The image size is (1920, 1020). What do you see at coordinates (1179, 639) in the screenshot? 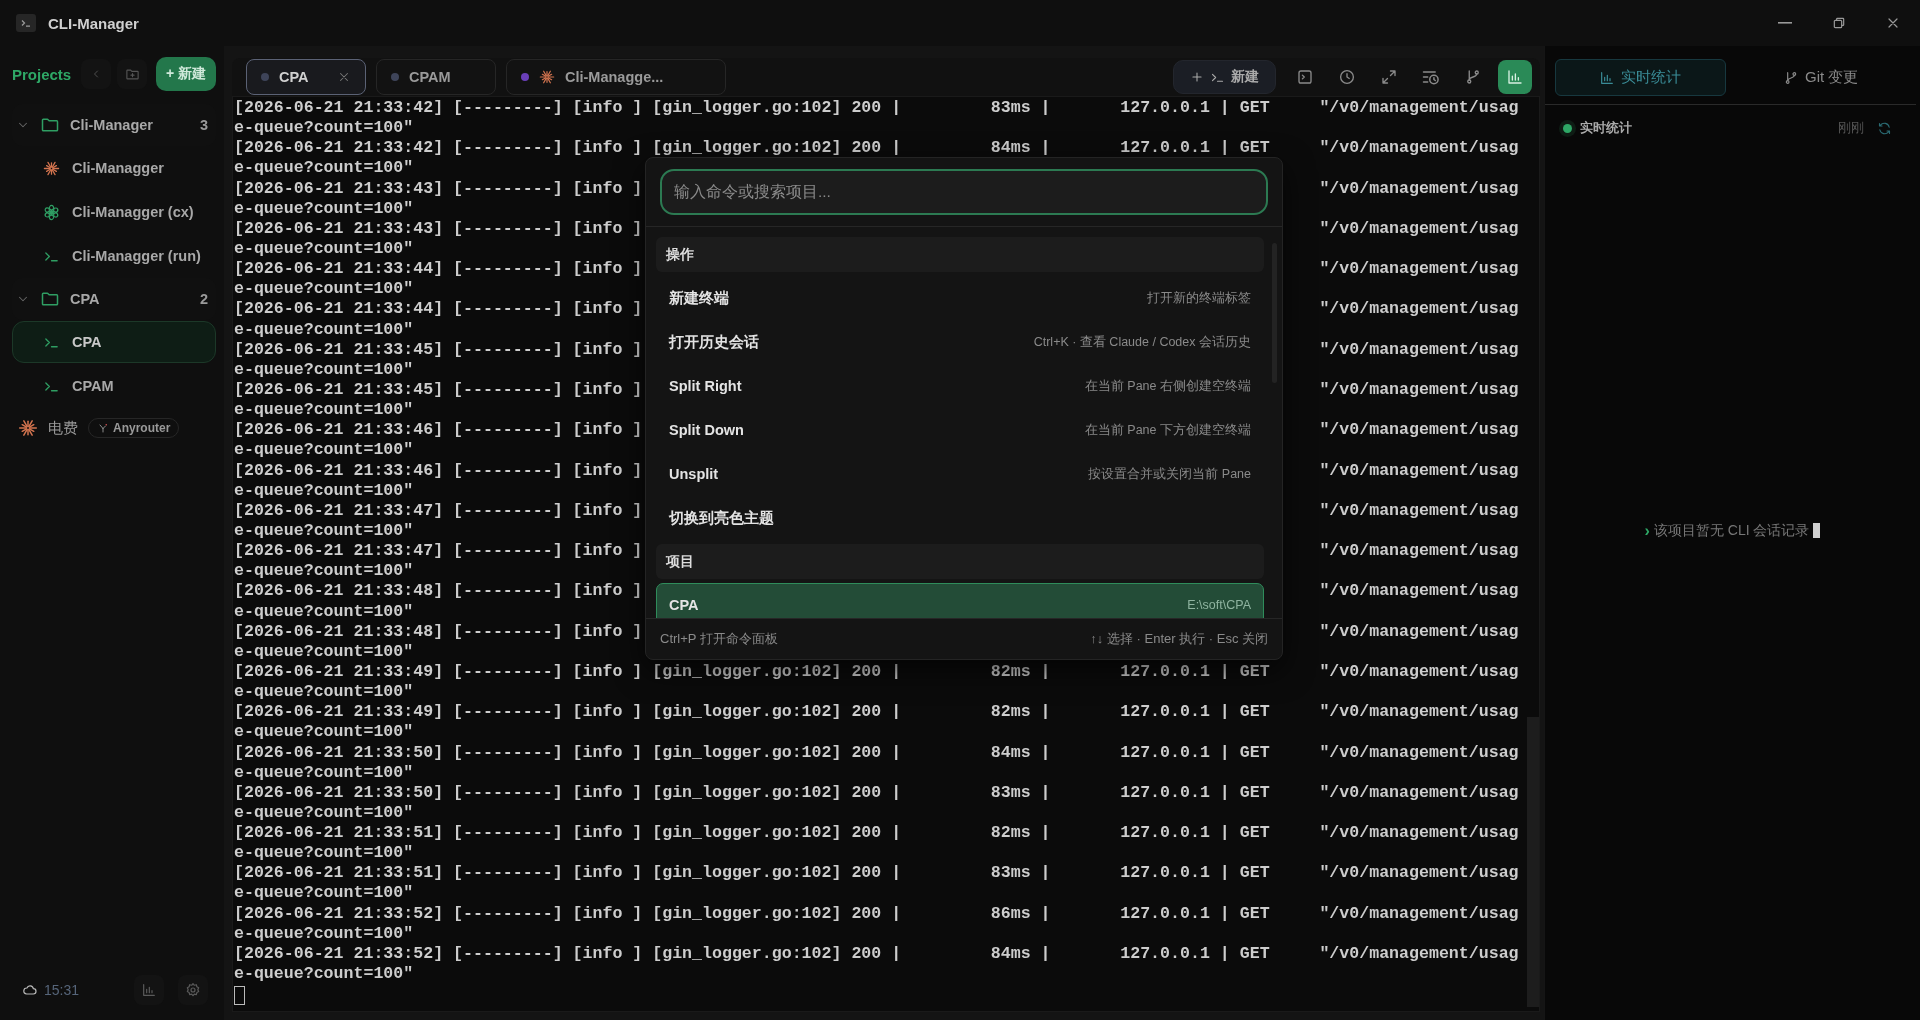
I see `shortcut-hint: ↑↓ 选择 · Enter 执行 · Esc 关闭` at bounding box center [1179, 639].